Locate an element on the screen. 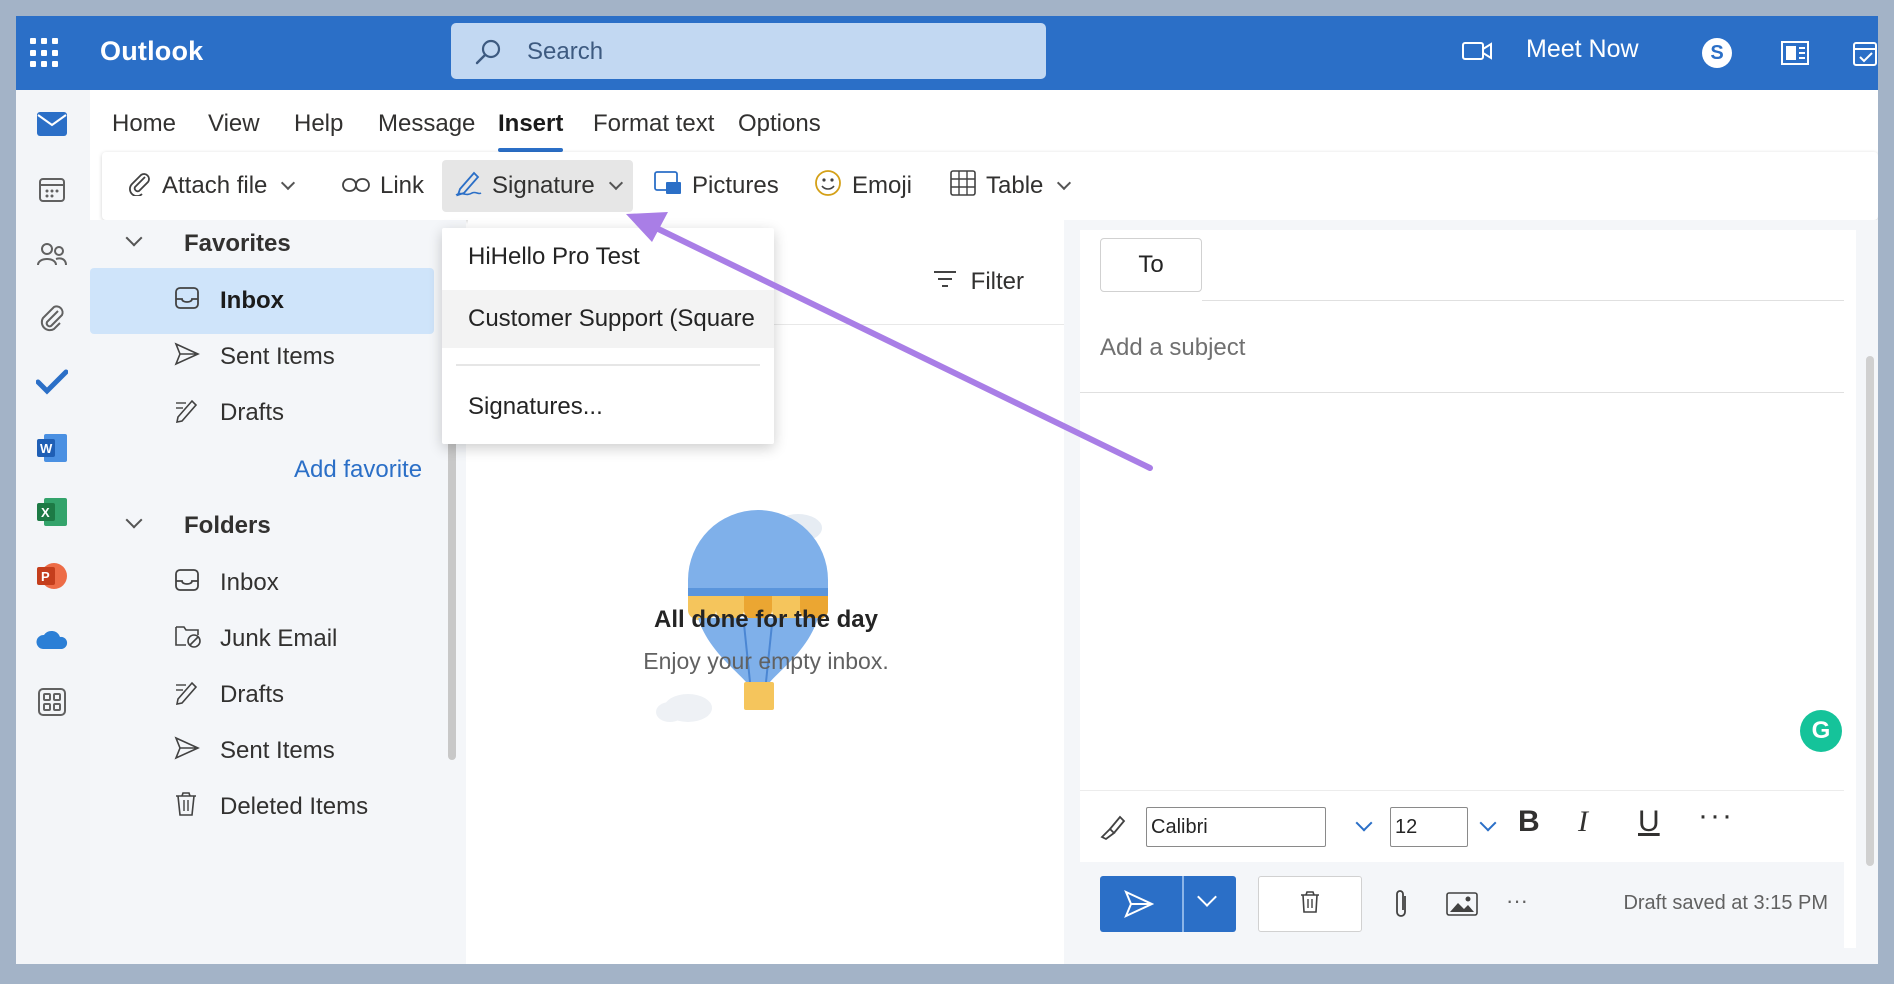  filter-button: Filter is located at coordinates (978, 282).